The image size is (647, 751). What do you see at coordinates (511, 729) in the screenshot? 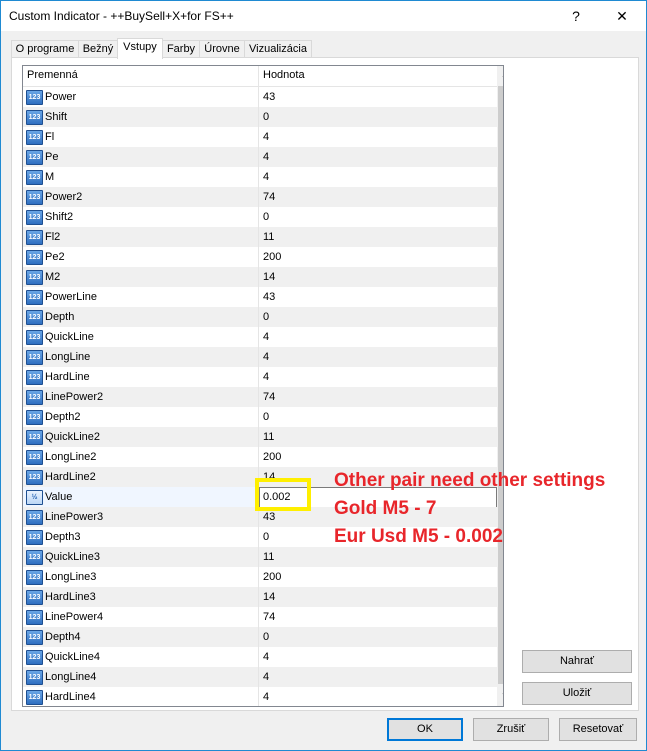
I see `cancel-button: Zrušiť` at bounding box center [511, 729].